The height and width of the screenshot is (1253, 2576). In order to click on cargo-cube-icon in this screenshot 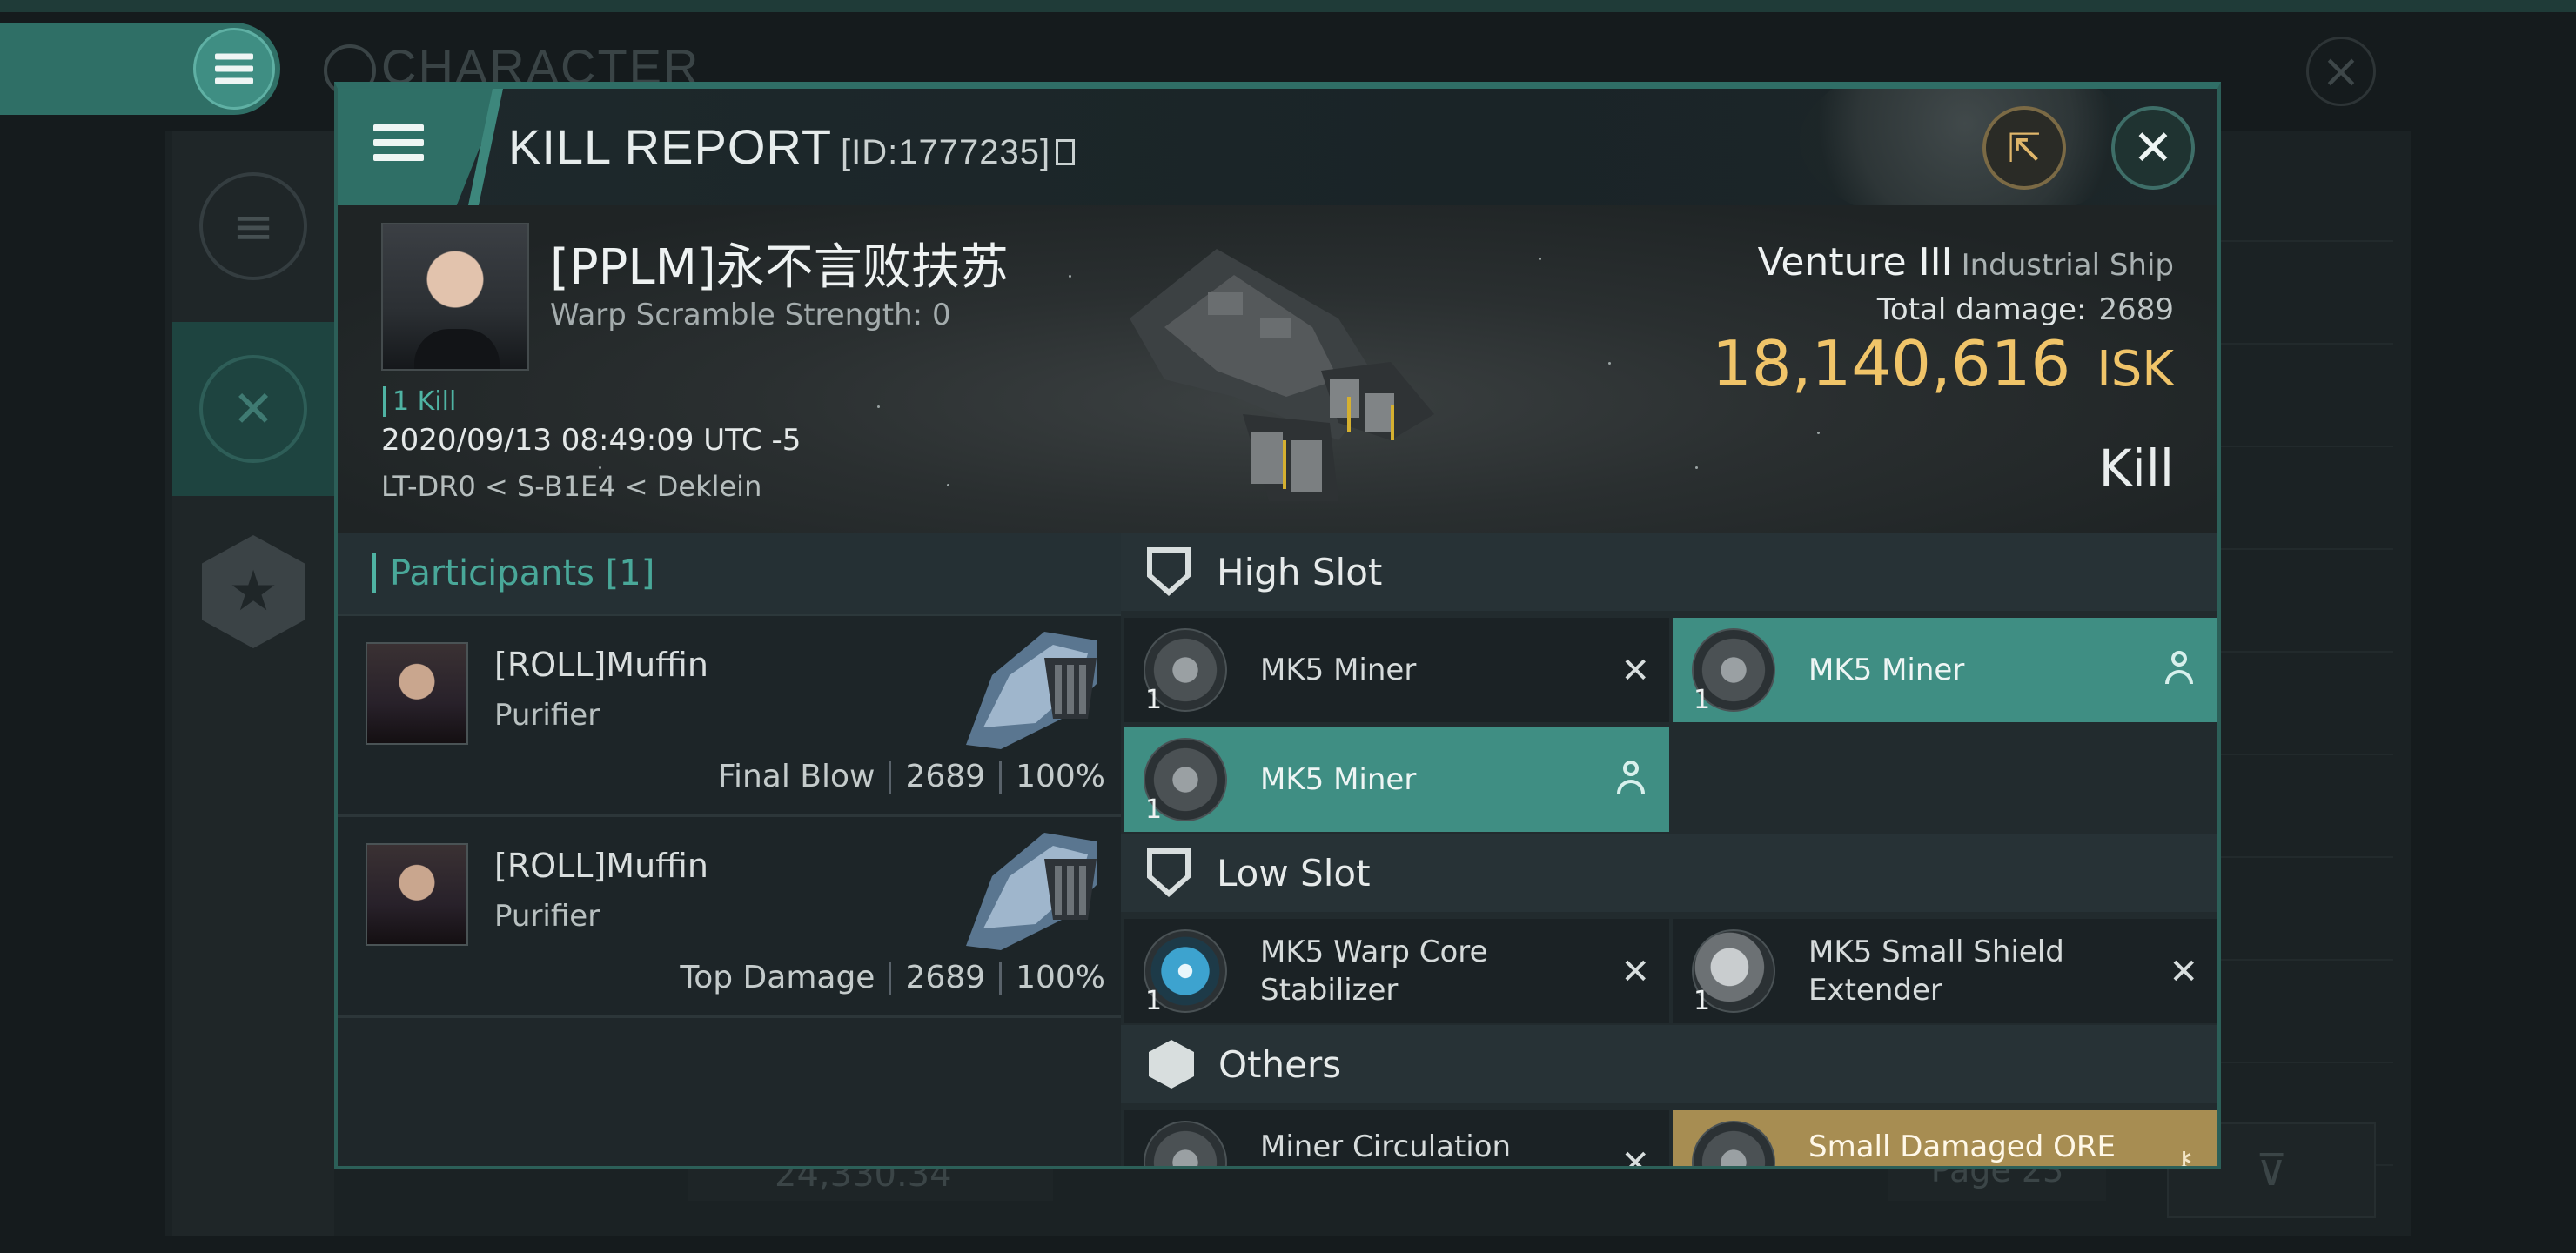, I will do `click(1172, 1064)`.